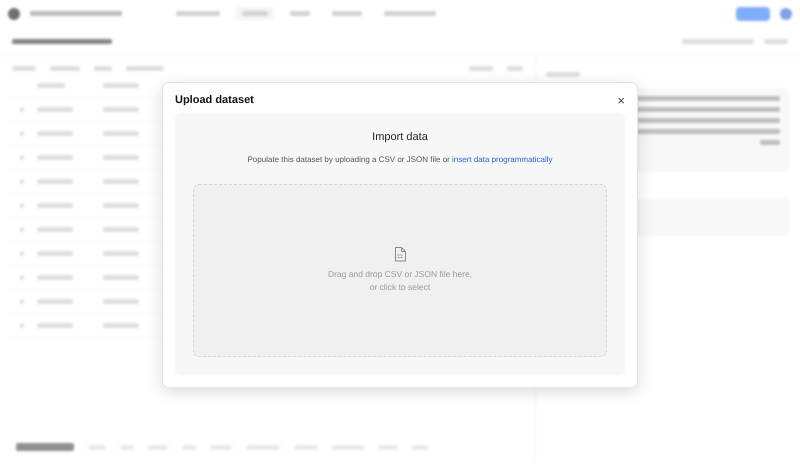  Describe the element at coordinates (400, 254) in the screenshot. I see `file-icon` at that location.